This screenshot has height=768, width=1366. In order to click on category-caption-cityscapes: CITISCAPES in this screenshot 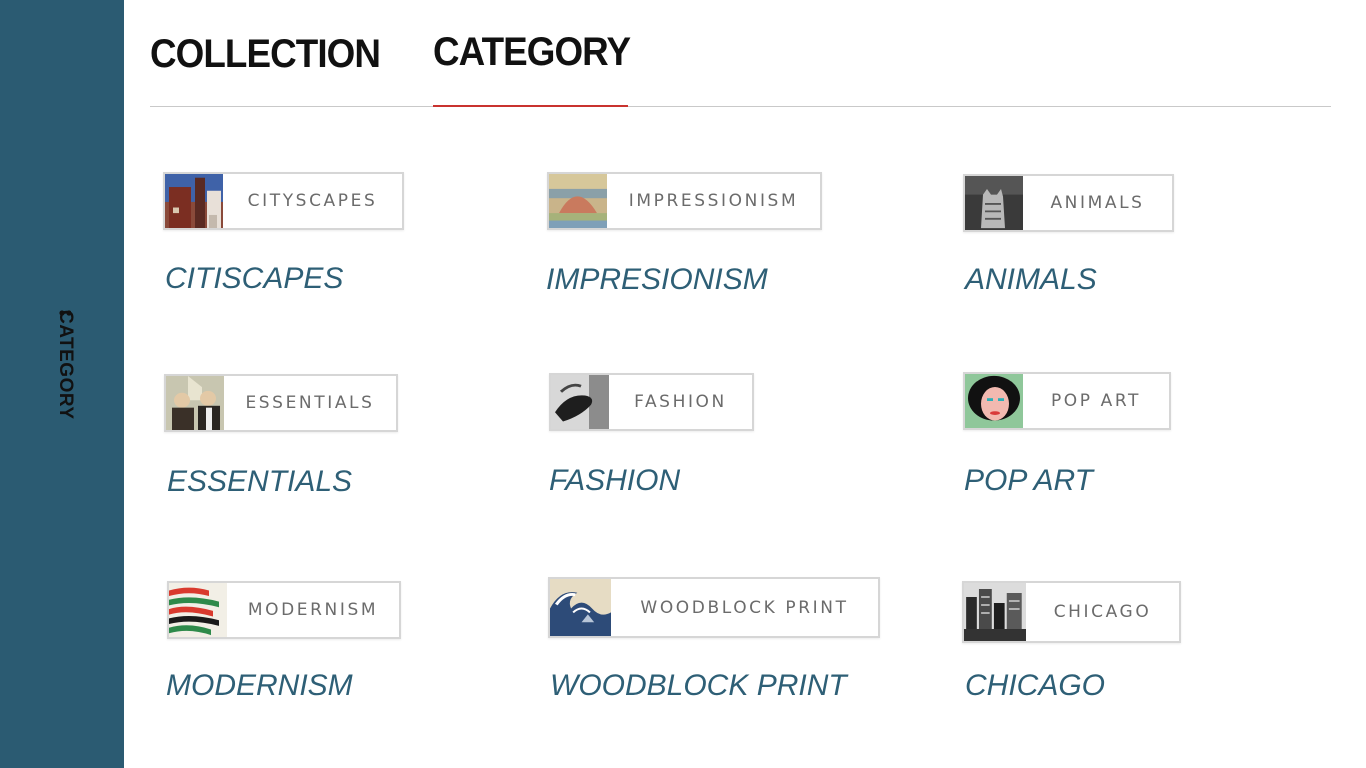, I will do `click(254, 279)`.